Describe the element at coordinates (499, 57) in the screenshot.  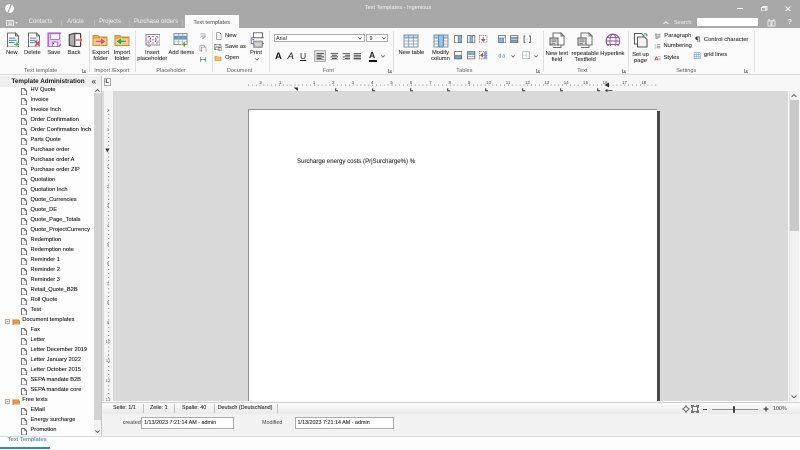
I see `svg-text: d` at that location.